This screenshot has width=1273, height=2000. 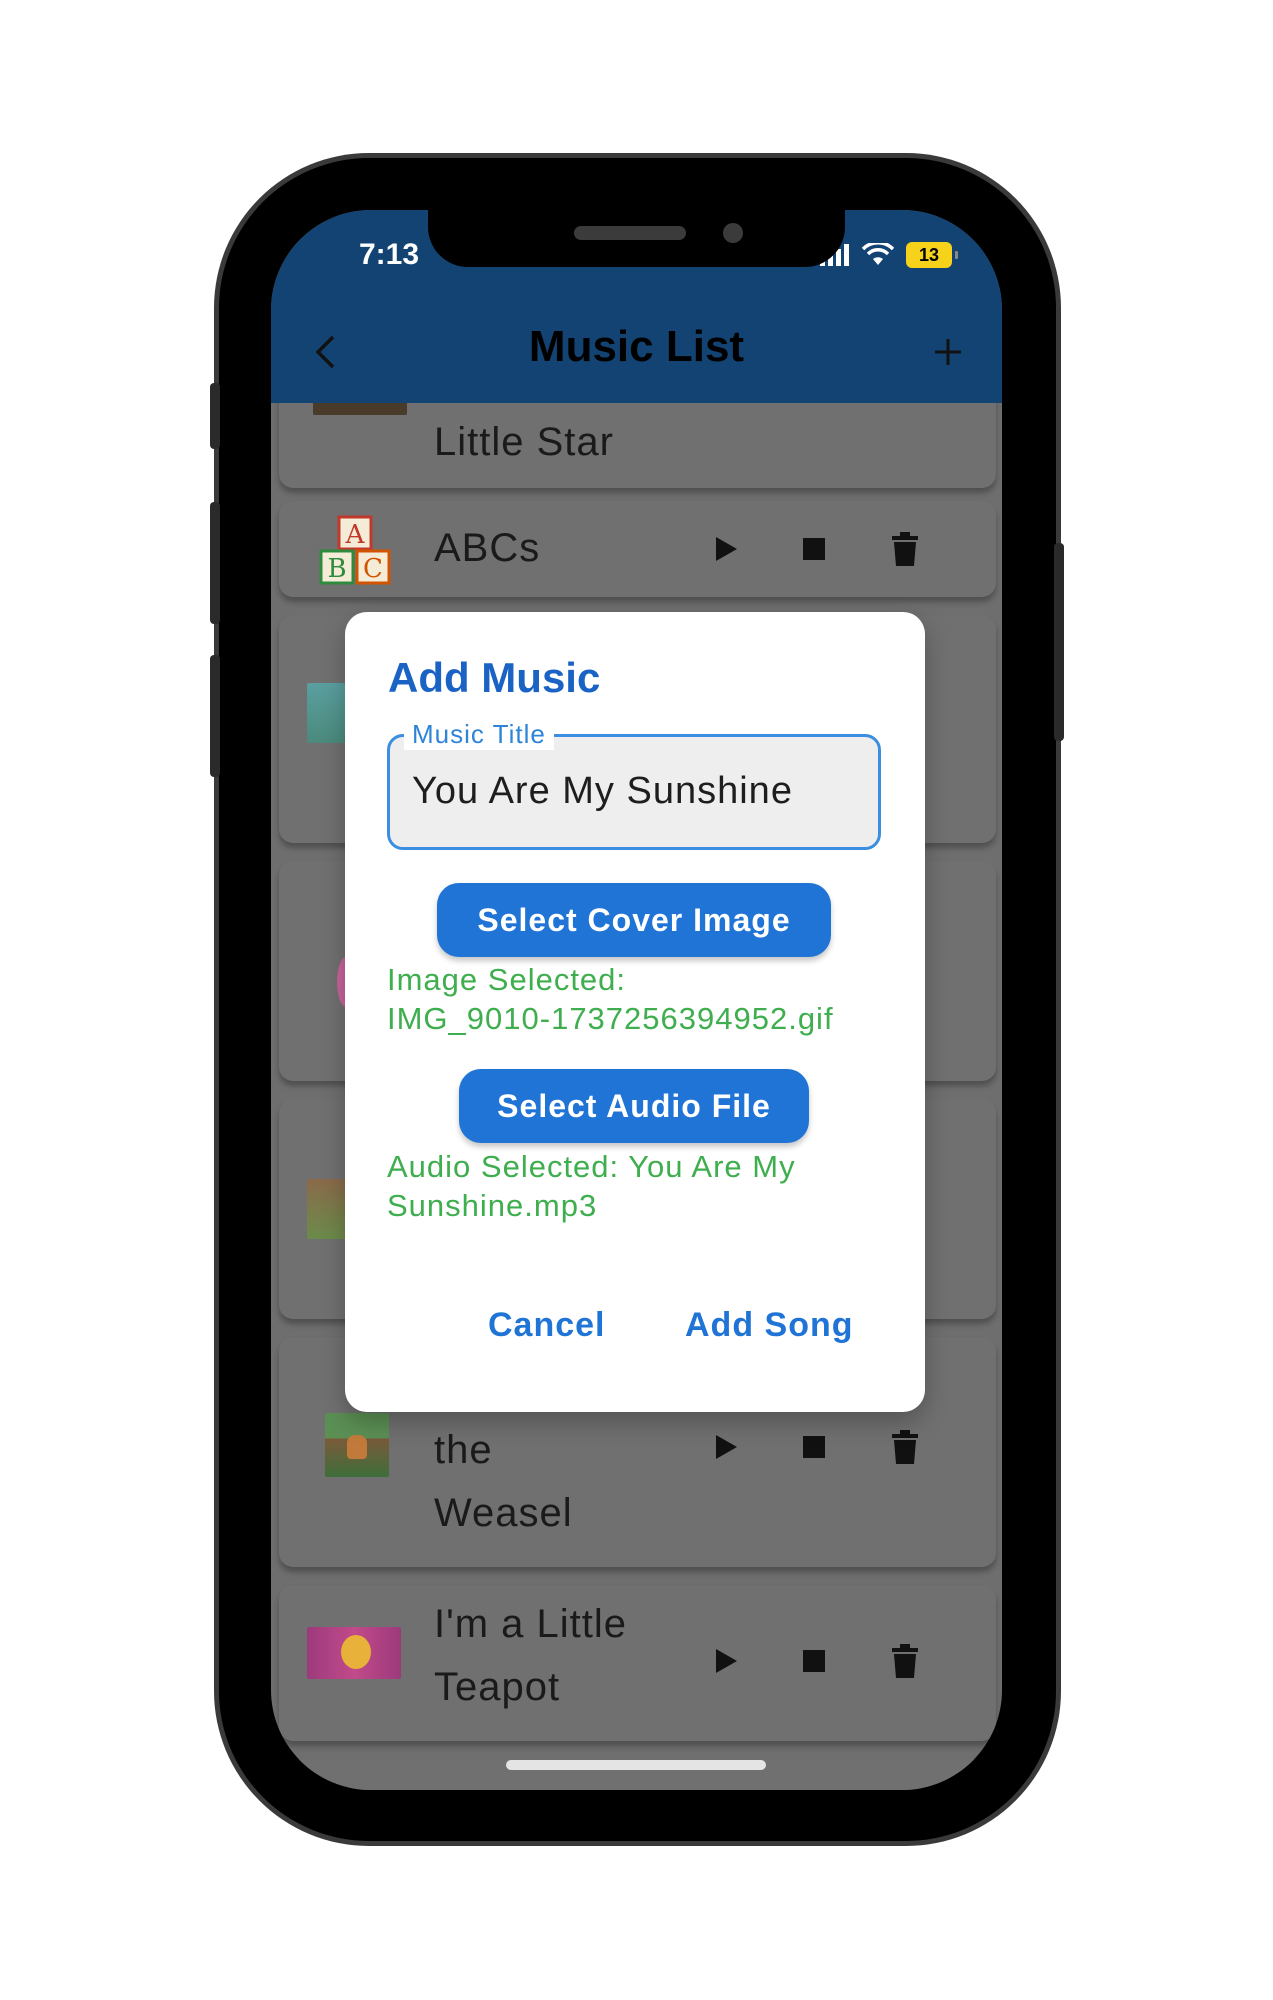 What do you see at coordinates (636, 346) in the screenshot?
I see `page-title: Music List` at bounding box center [636, 346].